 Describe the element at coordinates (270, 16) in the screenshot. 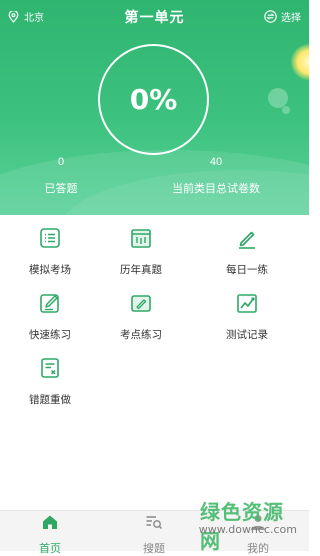

I see `swap-icon` at that location.